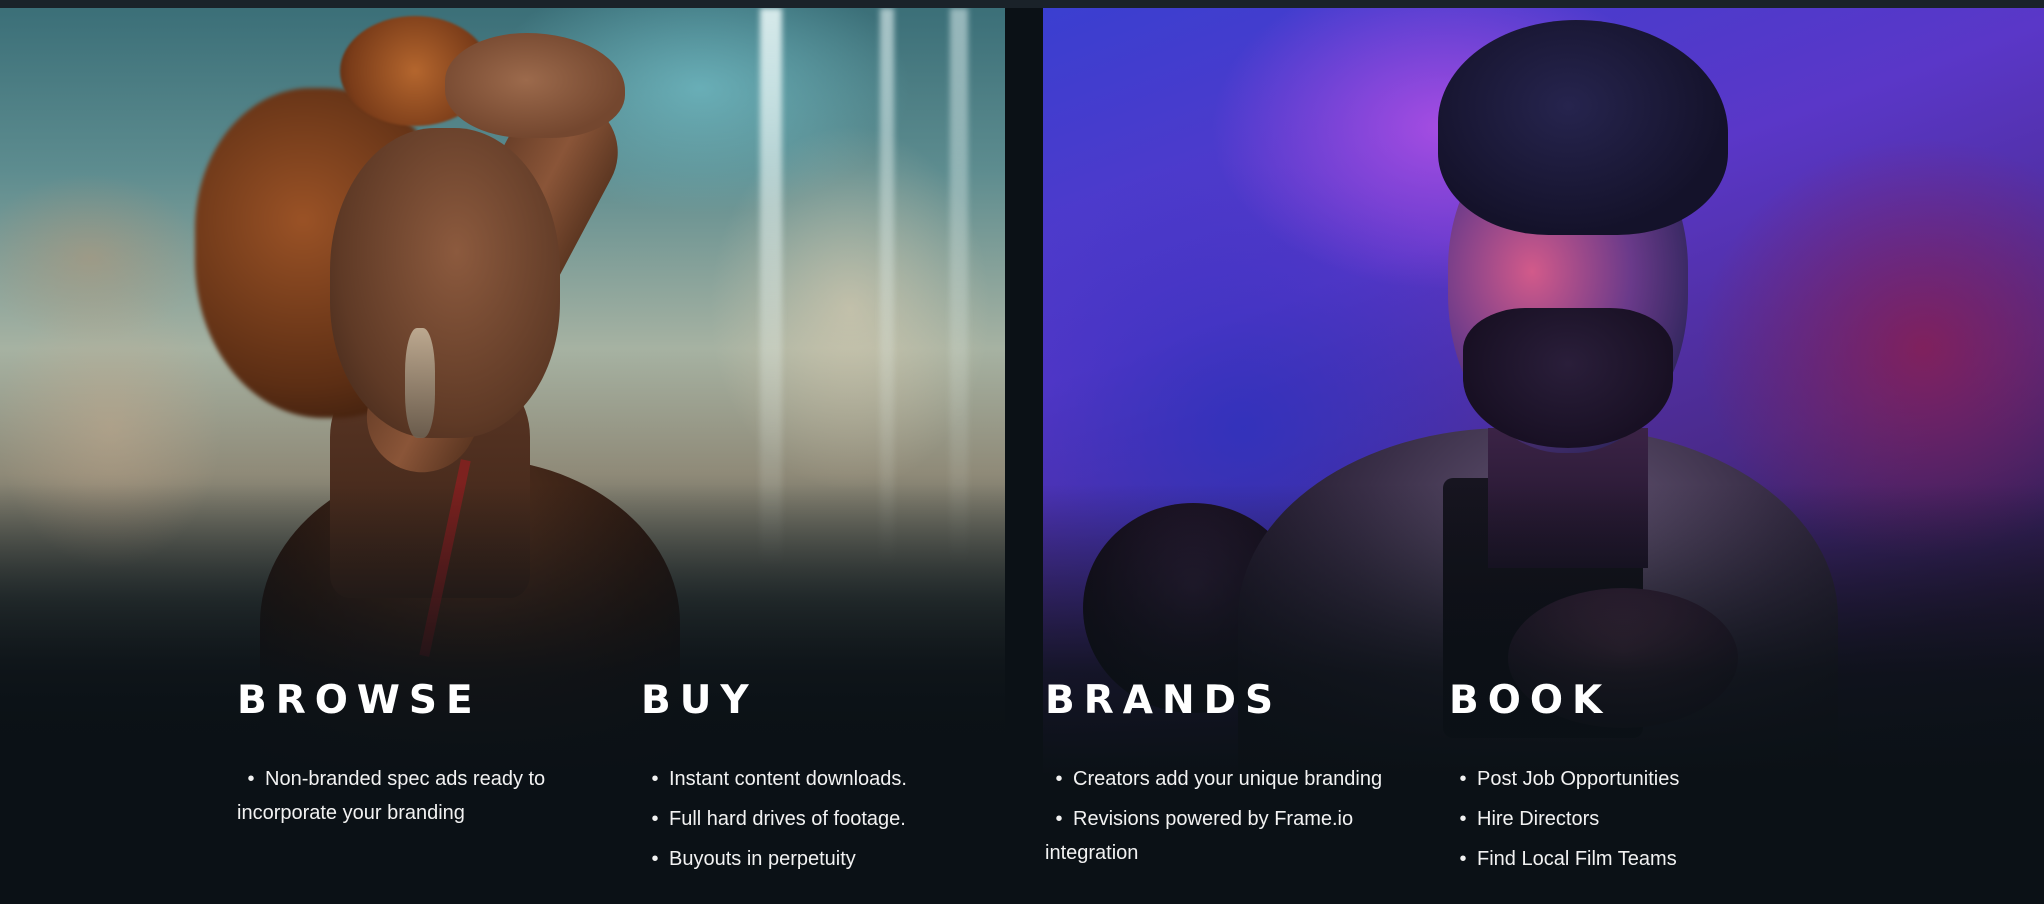  I want to click on list-item: • Creators add your unique branding, so click(1230, 779).